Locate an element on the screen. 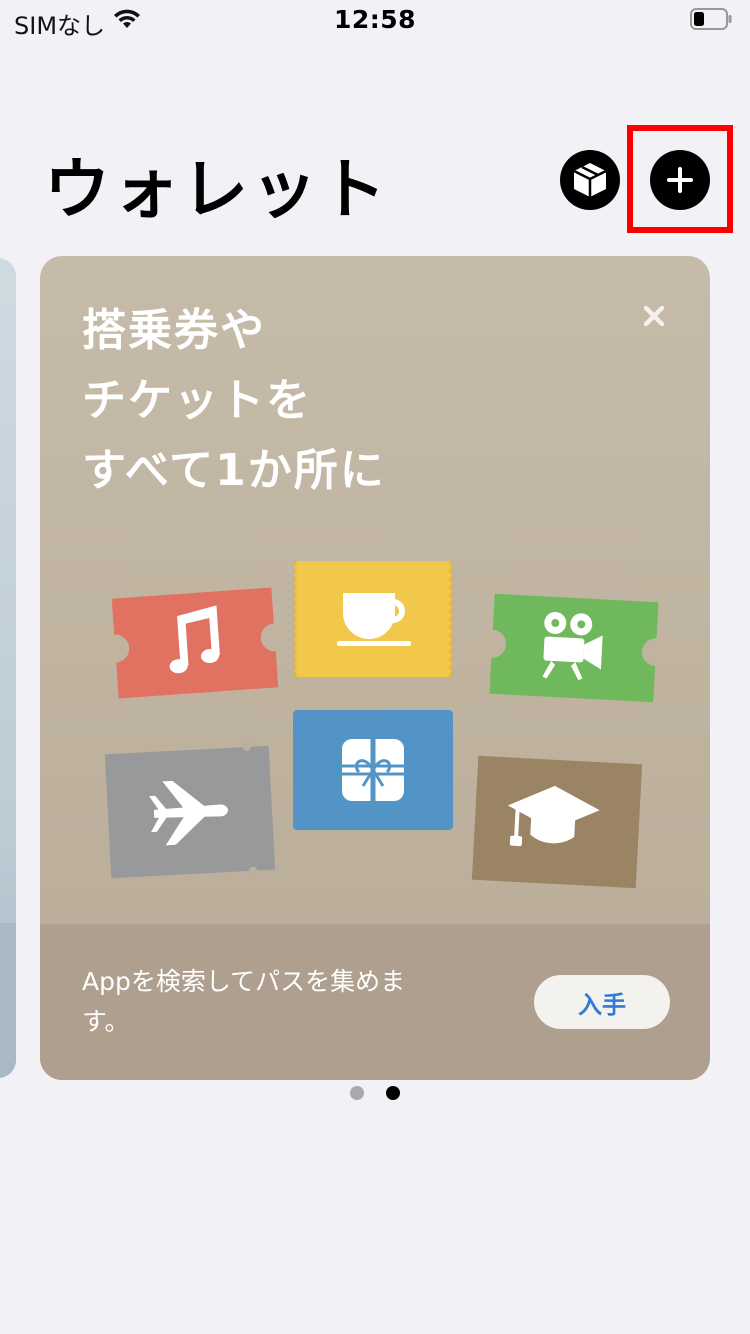 This screenshot has height=1334, width=750. status-bar: SIMなし 12:58 is located at coordinates (375, 20).